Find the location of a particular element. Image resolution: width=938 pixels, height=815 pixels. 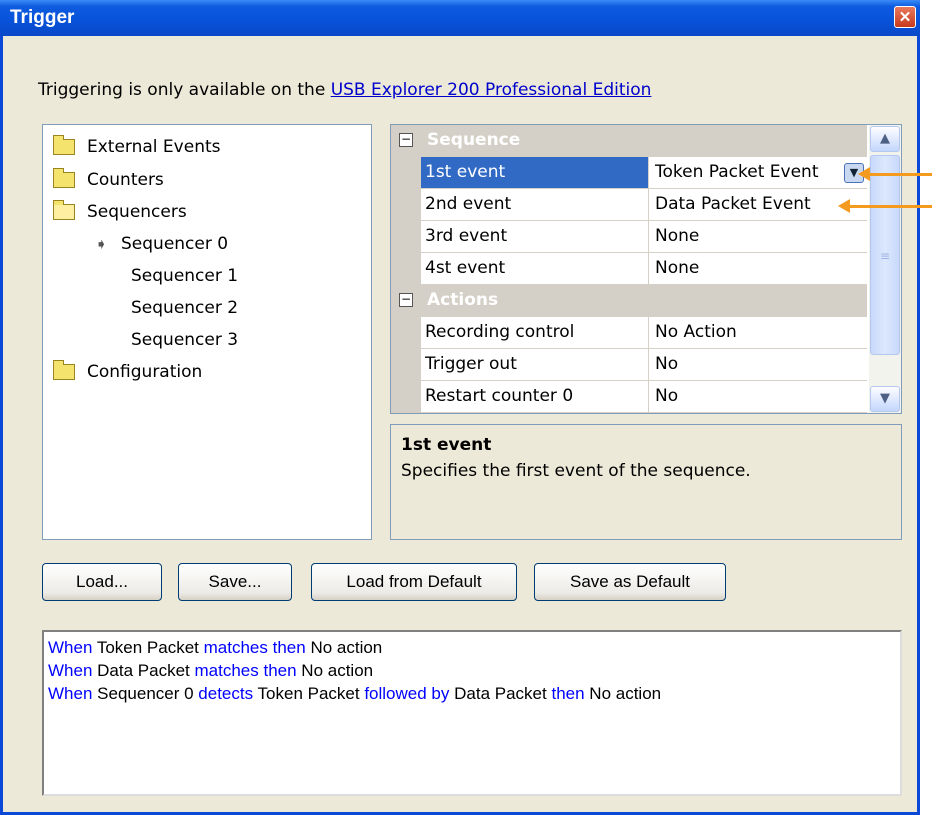

property-row-3rd-event: 3rd event None is located at coordinates (629, 237).